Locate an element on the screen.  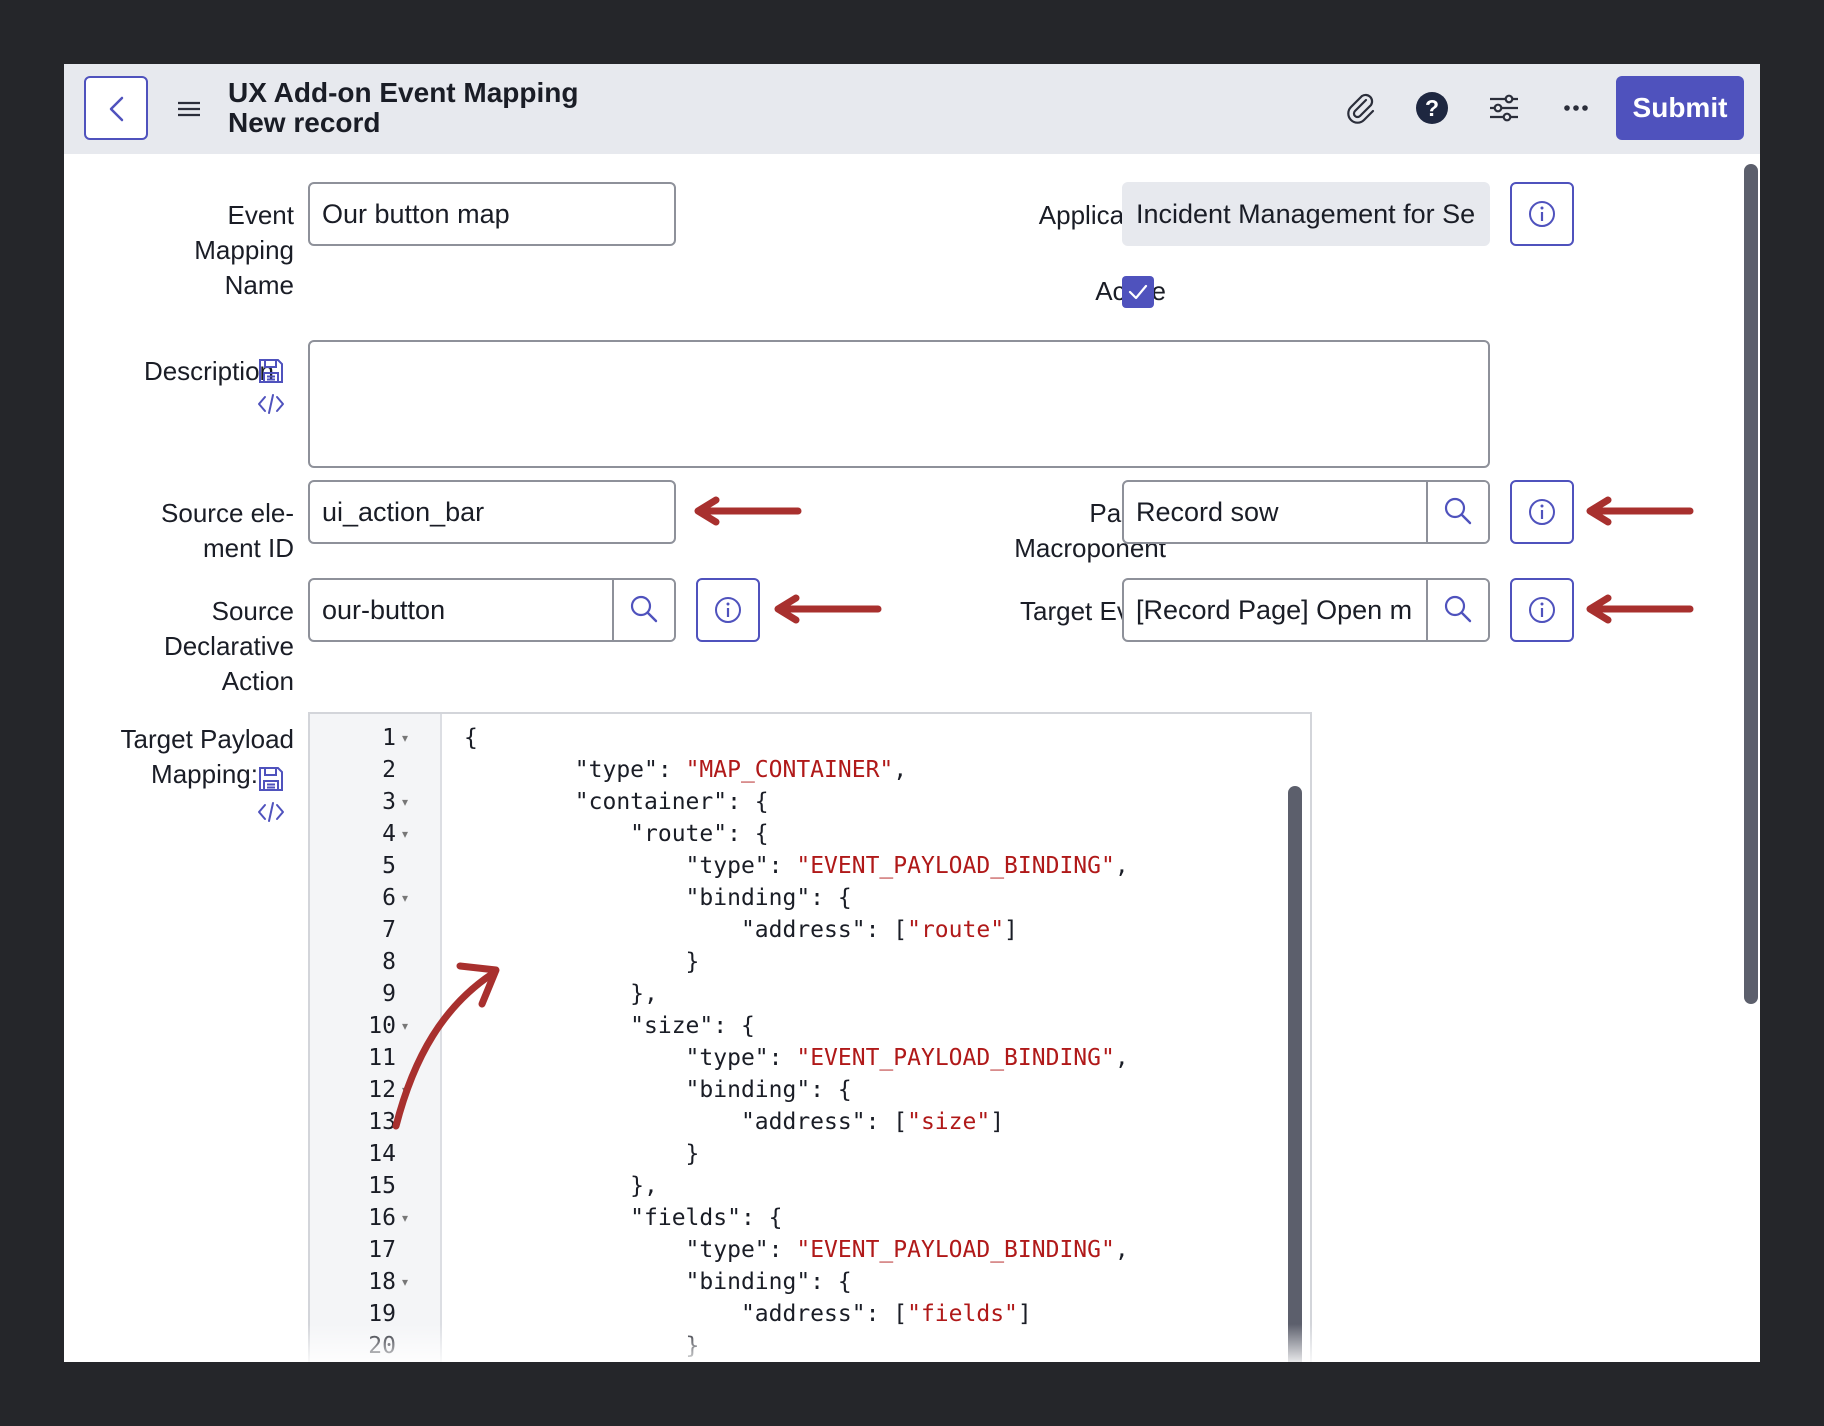
parent-macroponent-label: Parent Macroponent is located at coordinates (1005, 531).